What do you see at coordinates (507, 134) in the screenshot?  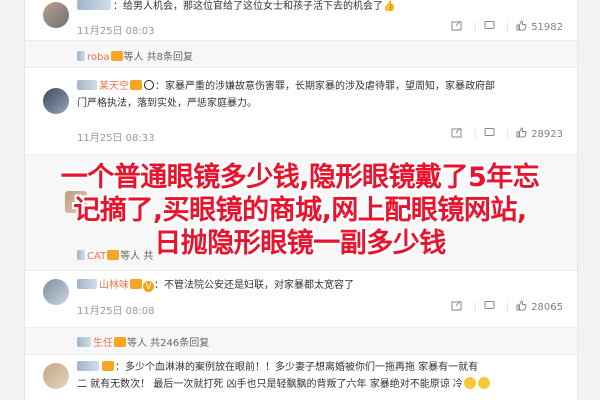 I see `comment-actions: | | 28923` at bounding box center [507, 134].